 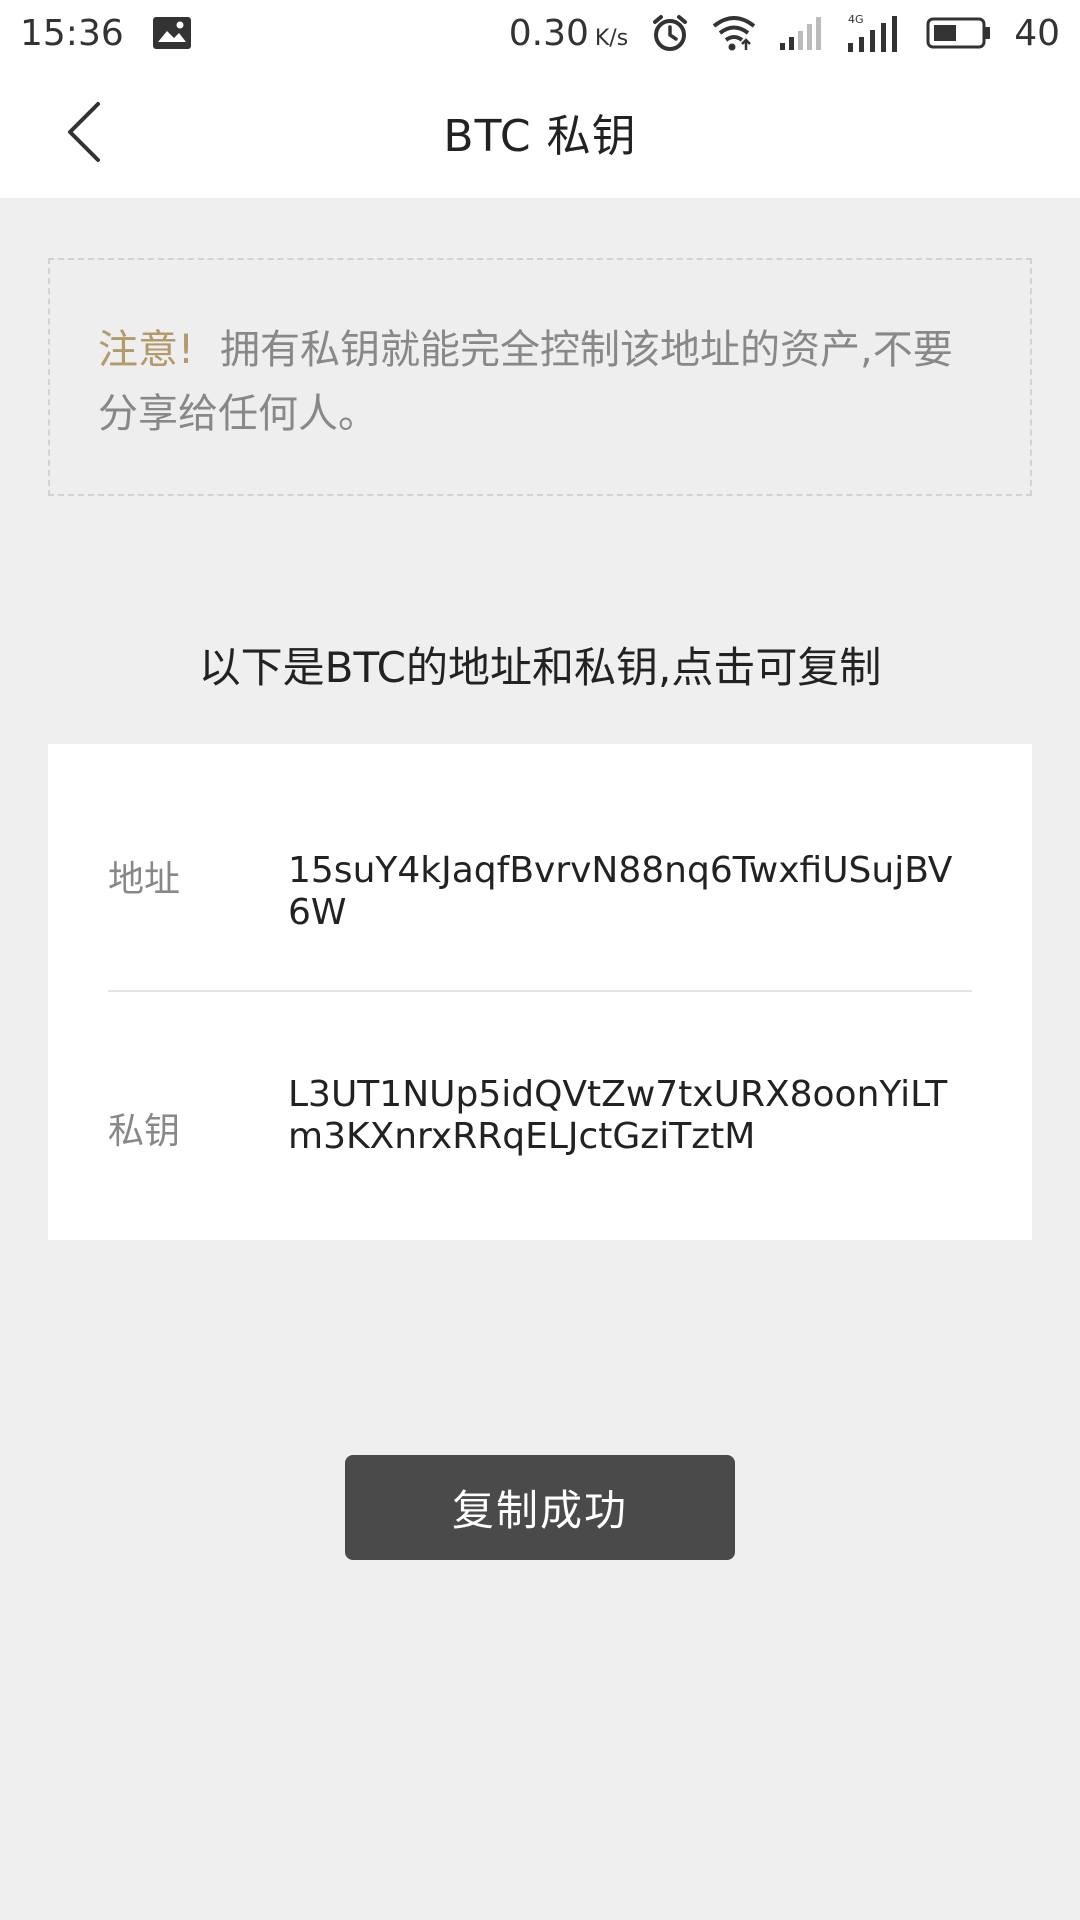 What do you see at coordinates (540, 1507) in the screenshot?
I see `copy-success-toast: 复制成功` at bounding box center [540, 1507].